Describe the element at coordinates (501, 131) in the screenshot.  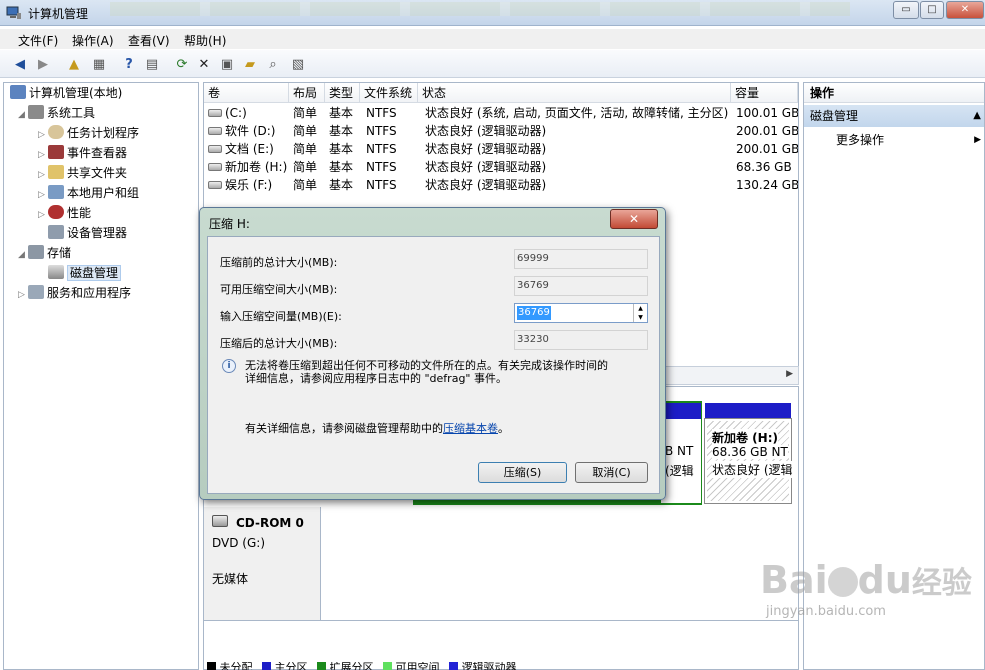
I see `volume-row: 软件 (D:) 简单 基本 NTFS 状态良好 (逻辑驱动器) 200.01 GB` at that location.